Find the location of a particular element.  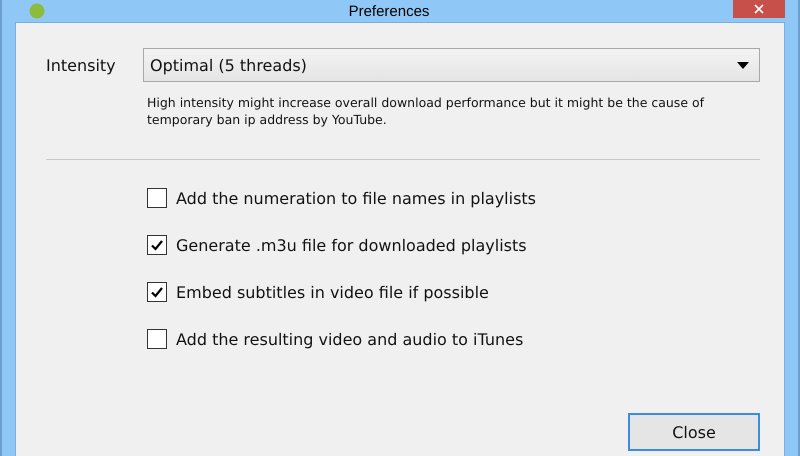

intensity-label: Intensity is located at coordinates (81, 65).